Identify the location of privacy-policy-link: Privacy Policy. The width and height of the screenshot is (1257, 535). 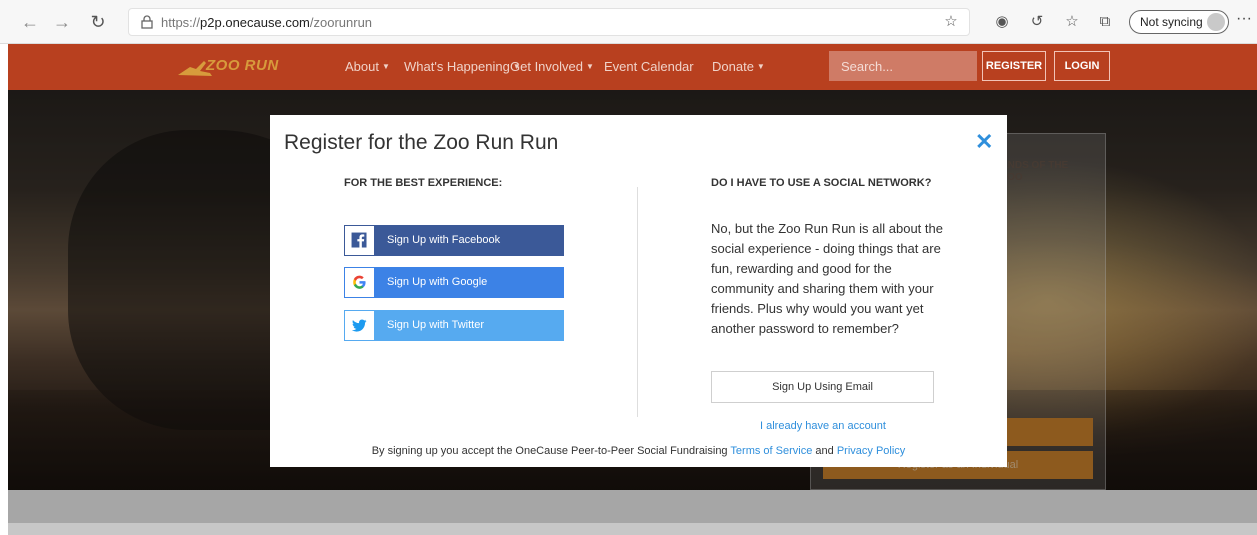
(871, 451).